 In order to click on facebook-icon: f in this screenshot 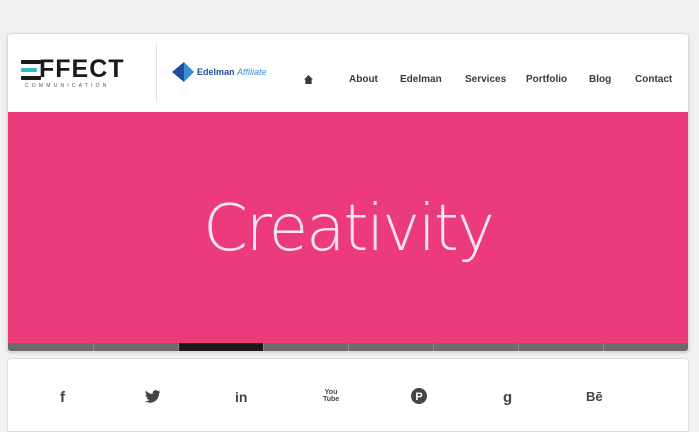, I will do `click(62, 397)`.